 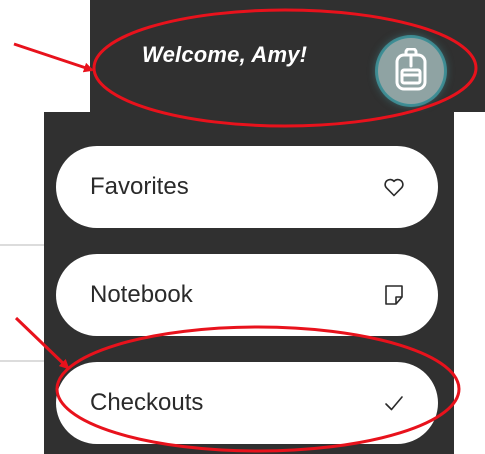 What do you see at coordinates (394, 187) in the screenshot?
I see `heart-icon` at bounding box center [394, 187].